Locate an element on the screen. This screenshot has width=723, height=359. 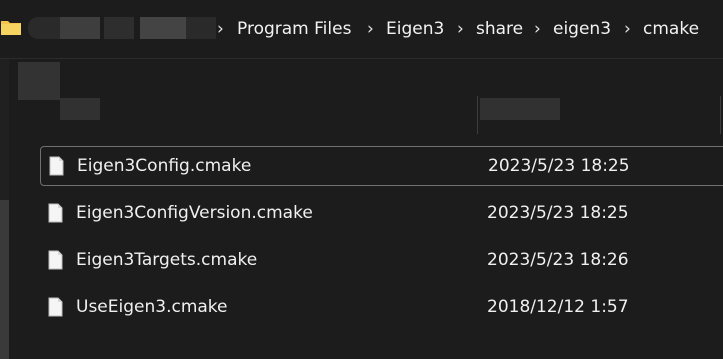
file-row: Eigen3Config.cmake 2023/5/23 18:25 is located at coordinates (381, 166).